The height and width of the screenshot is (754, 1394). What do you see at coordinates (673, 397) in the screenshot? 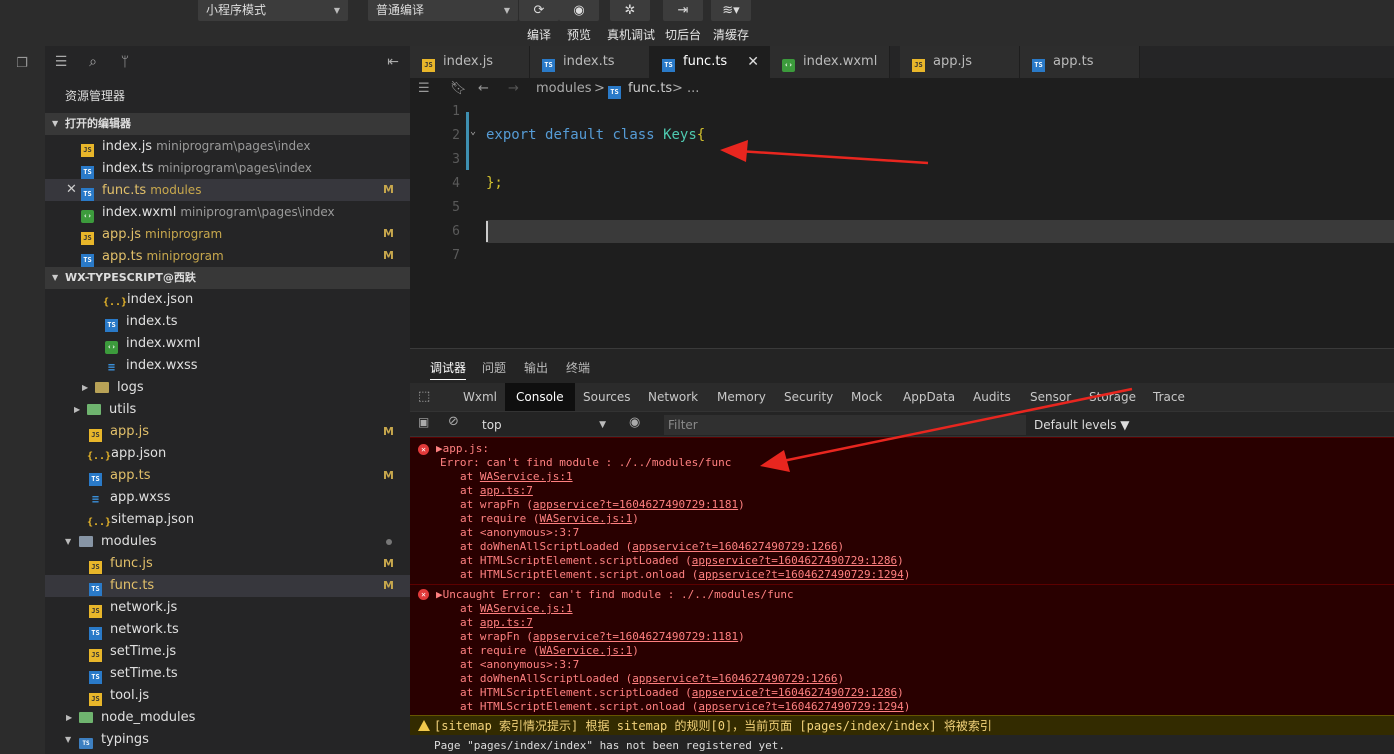
I see `devtools-tab-network: Network` at bounding box center [673, 397].